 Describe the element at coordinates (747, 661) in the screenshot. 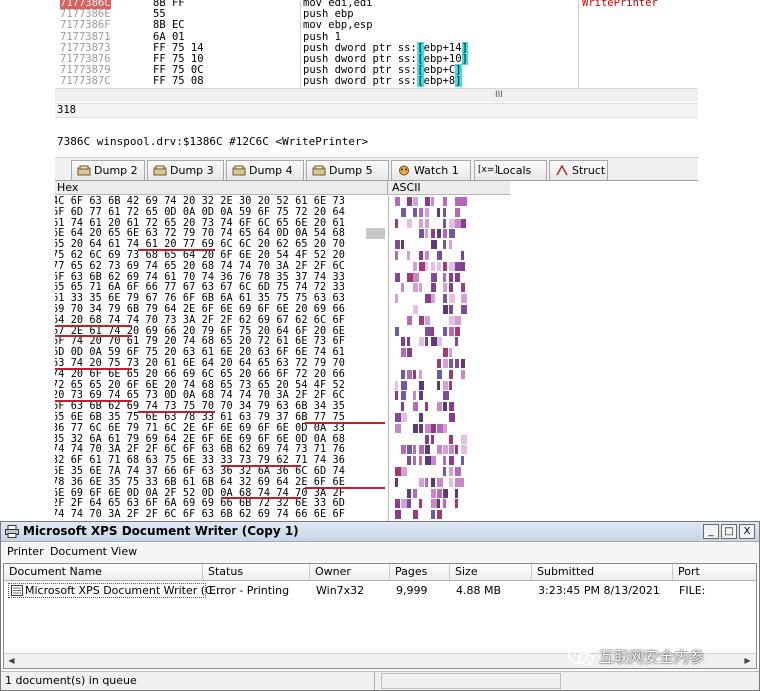

I see `scroll-right-icon: ▶` at that location.